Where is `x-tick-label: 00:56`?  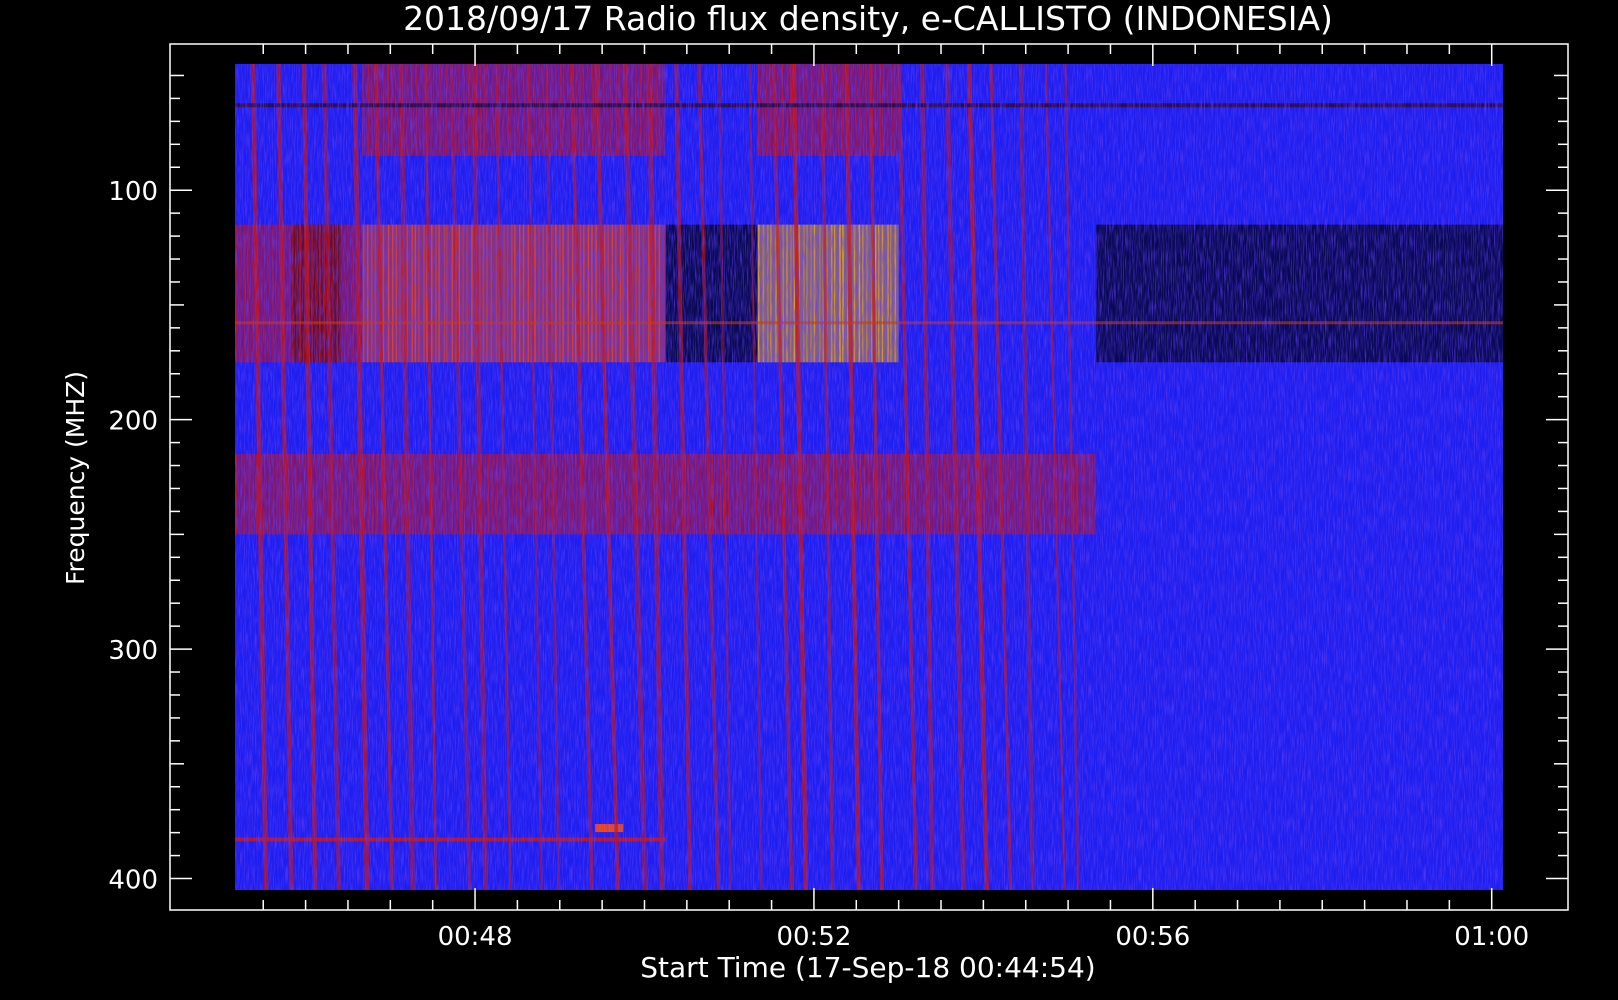
x-tick-label: 00:56 is located at coordinates (1152, 937).